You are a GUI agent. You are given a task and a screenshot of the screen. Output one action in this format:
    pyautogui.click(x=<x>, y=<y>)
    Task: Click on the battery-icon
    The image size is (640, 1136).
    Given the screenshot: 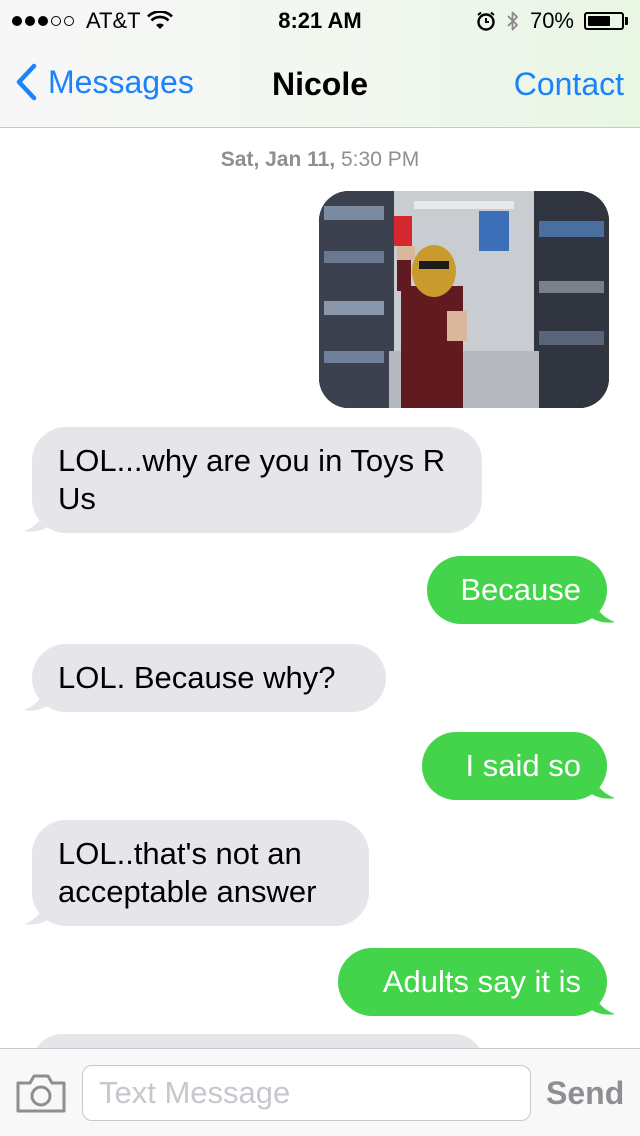 What is the action you would take?
    pyautogui.click(x=606, y=21)
    